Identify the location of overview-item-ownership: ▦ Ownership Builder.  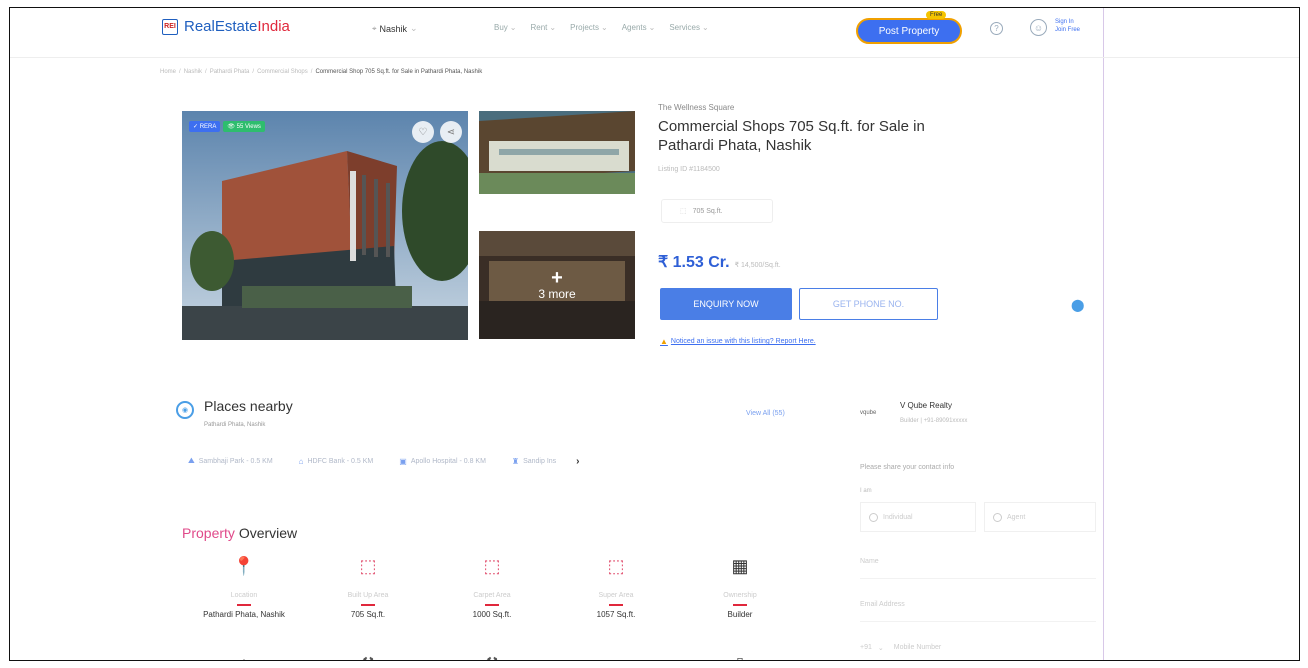
(740, 585).